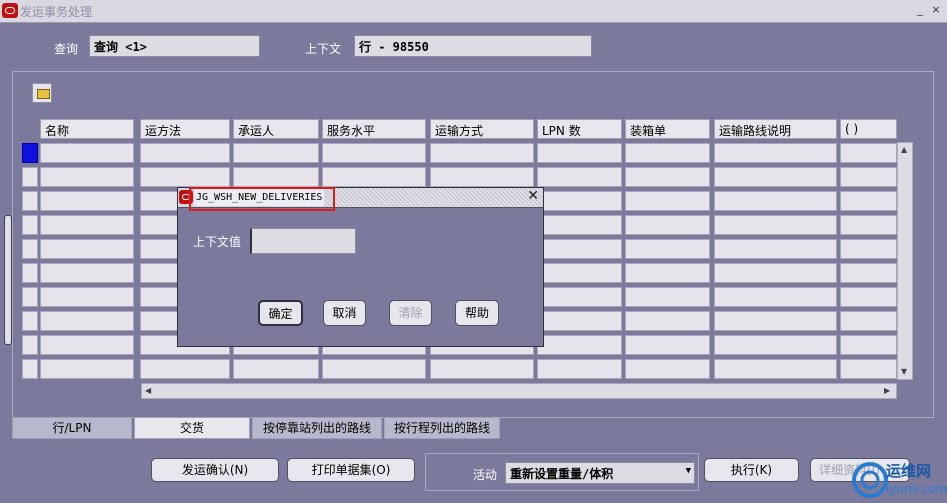 This screenshot has width=947, height=503. Describe the element at coordinates (920, 10) in the screenshot. I see `minimize-icon: _` at that location.